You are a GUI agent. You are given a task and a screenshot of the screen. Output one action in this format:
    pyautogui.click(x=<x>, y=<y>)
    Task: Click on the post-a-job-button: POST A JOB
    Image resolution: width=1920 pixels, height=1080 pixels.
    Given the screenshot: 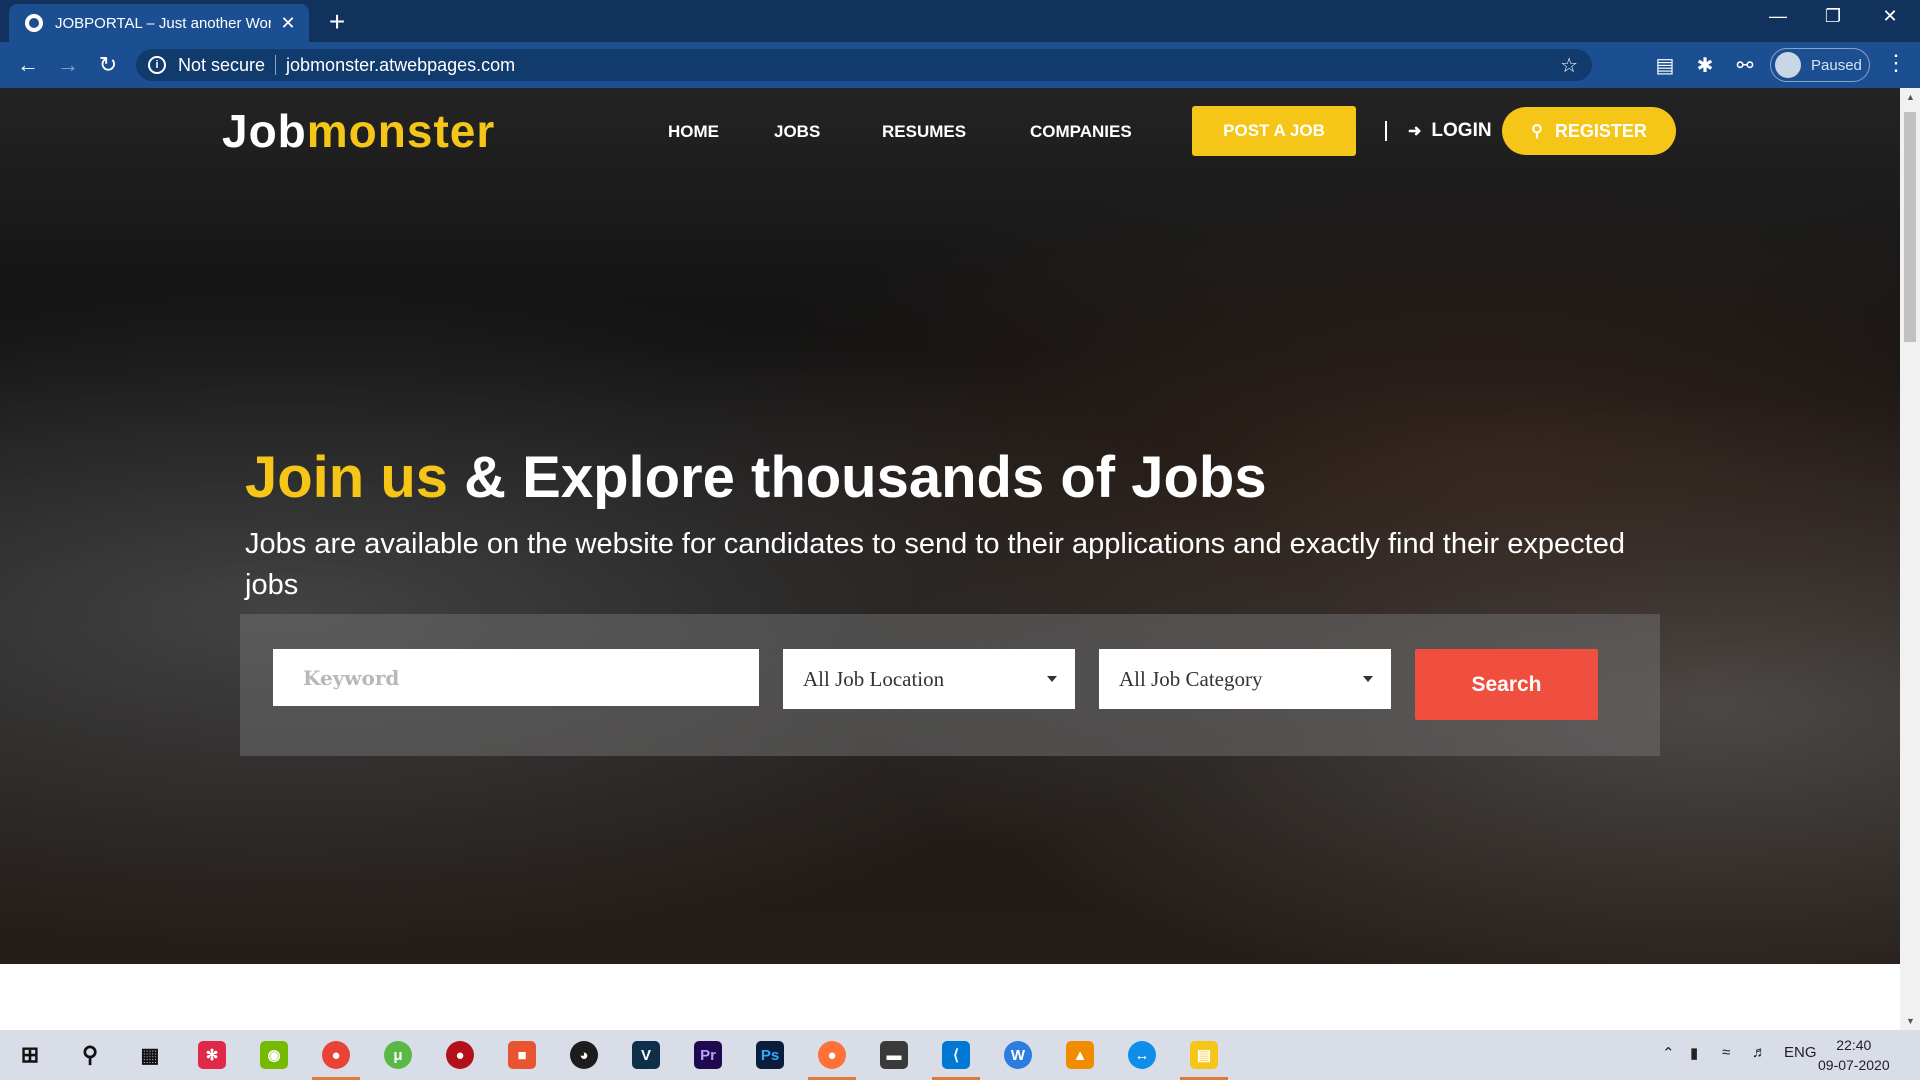 What is the action you would take?
    pyautogui.click(x=1274, y=131)
    